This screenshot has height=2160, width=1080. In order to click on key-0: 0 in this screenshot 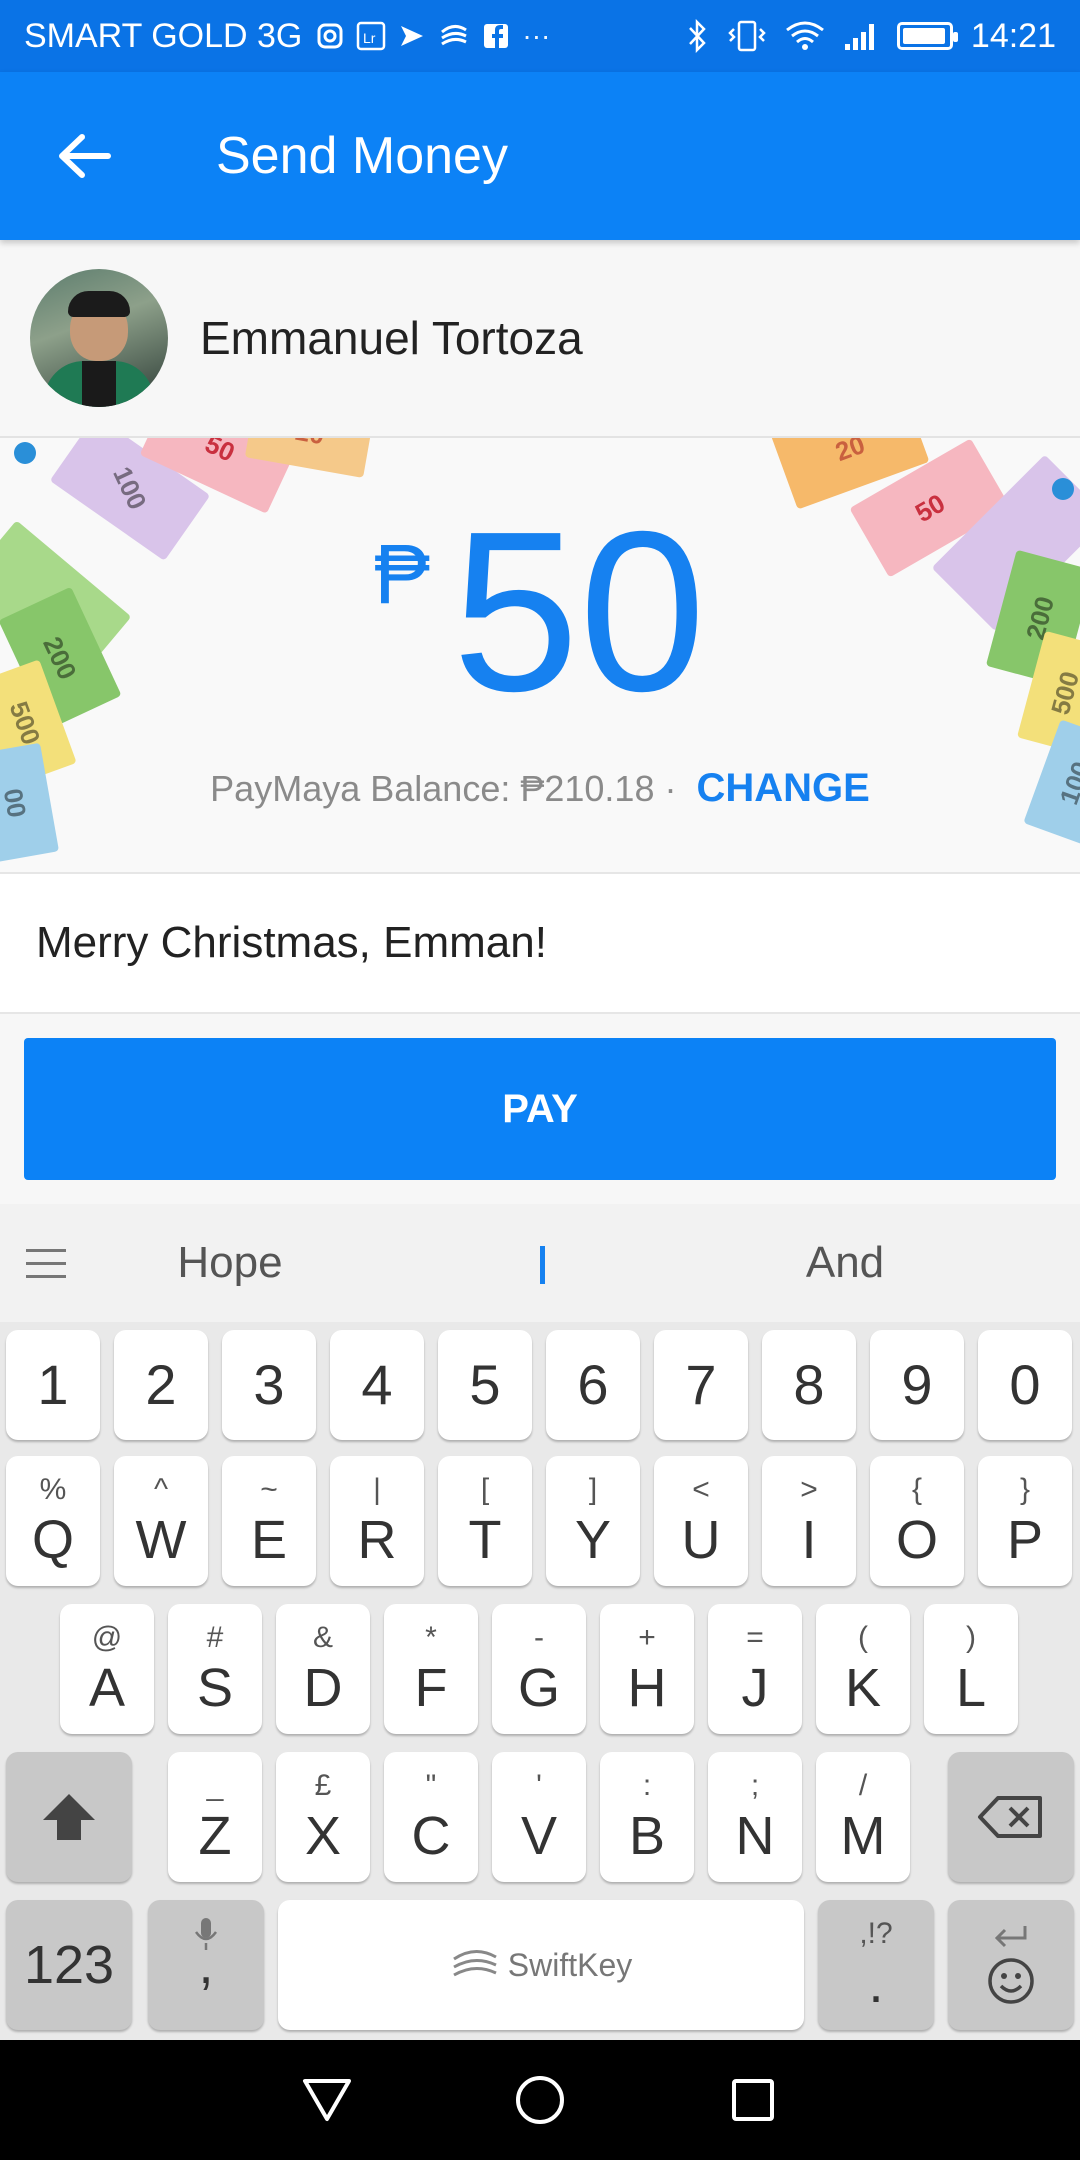, I will do `click(1025, 1385)`.